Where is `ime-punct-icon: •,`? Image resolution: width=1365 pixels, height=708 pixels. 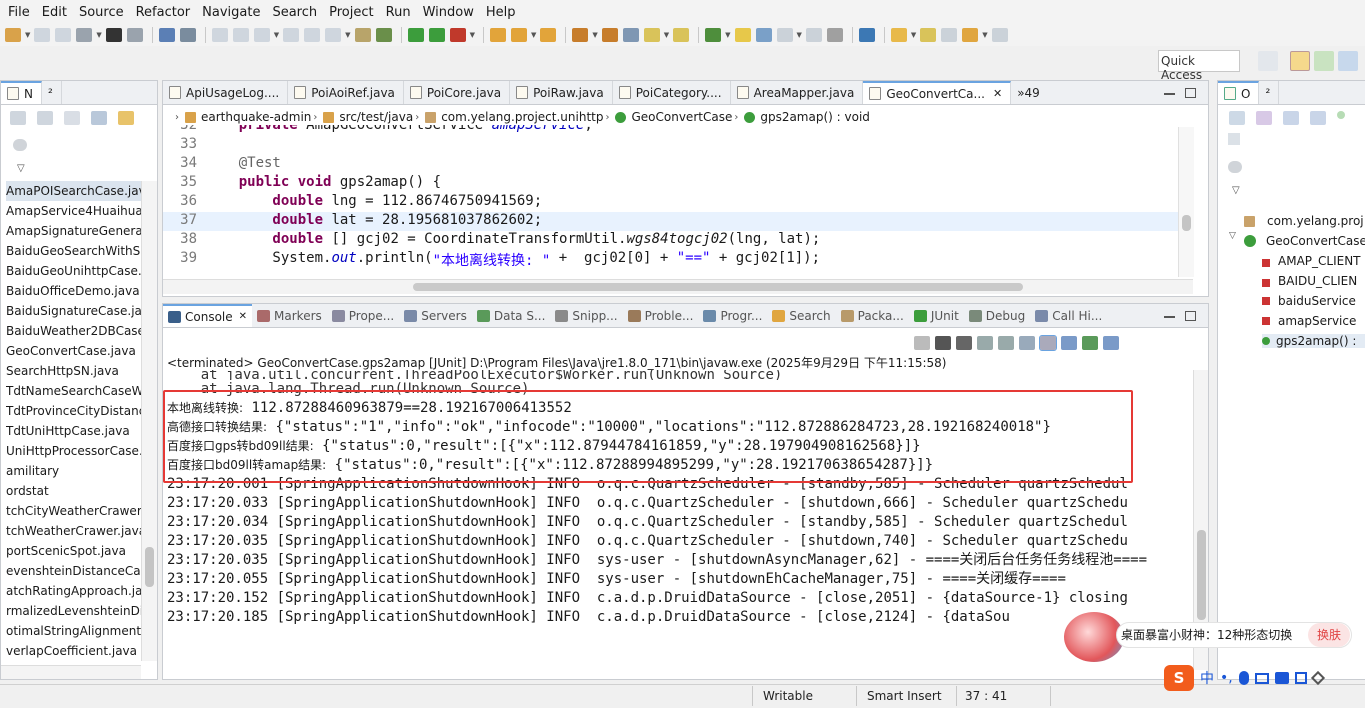
ime-punct-icon: •, is located at coordinates (1226, 678).